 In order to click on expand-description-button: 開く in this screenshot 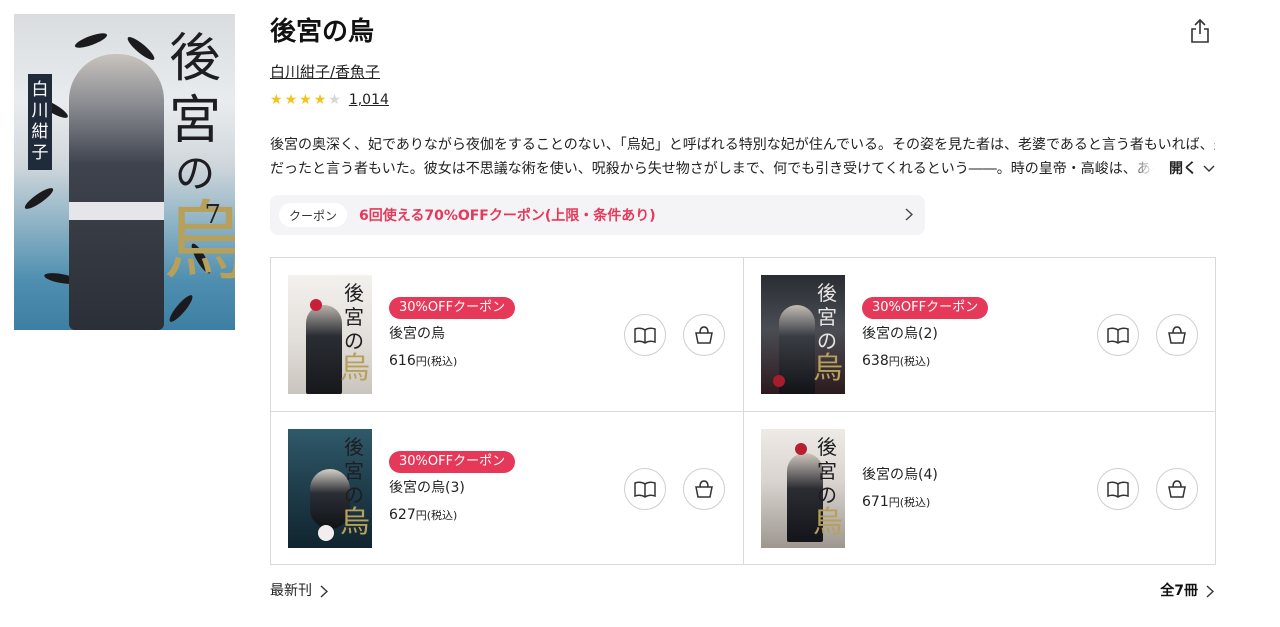, I will do `click(1189, 169)`.